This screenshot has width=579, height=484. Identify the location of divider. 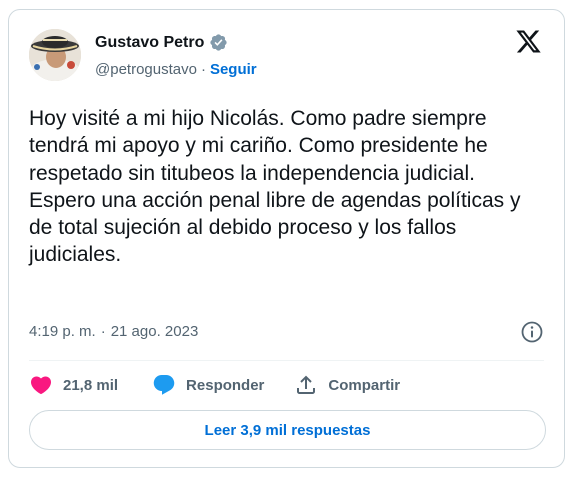
(286, 360).